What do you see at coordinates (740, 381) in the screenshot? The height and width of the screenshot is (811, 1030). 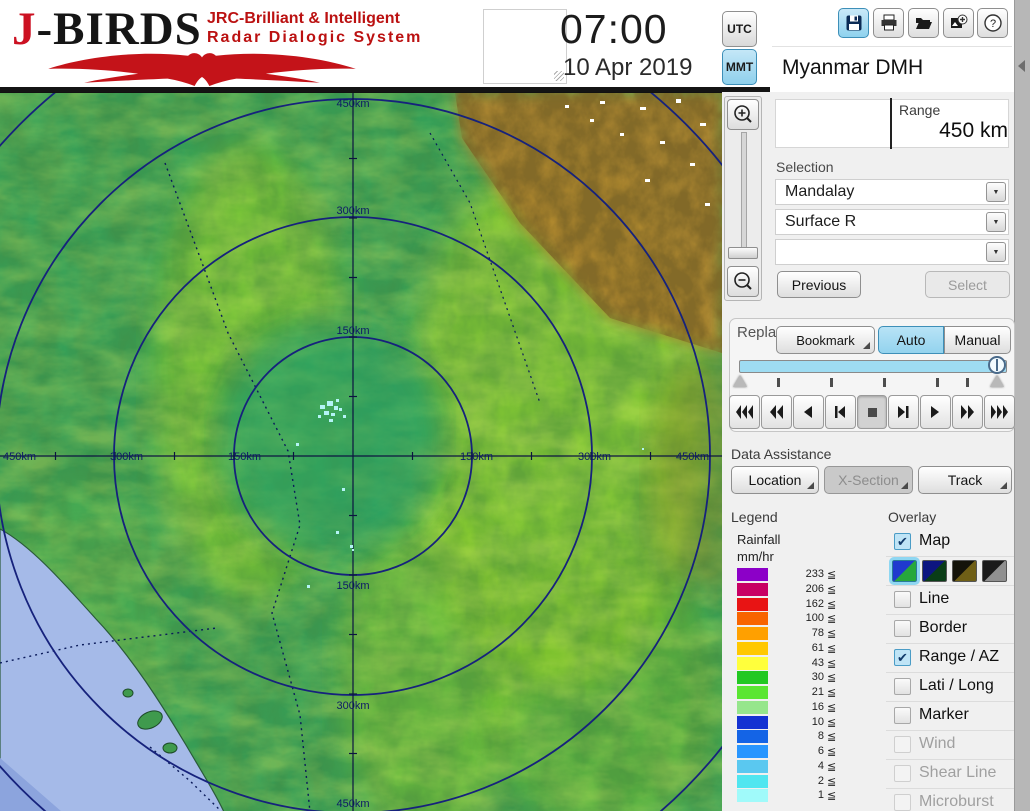 I see `timeline-start-marker` at bounding box center [740, 381].